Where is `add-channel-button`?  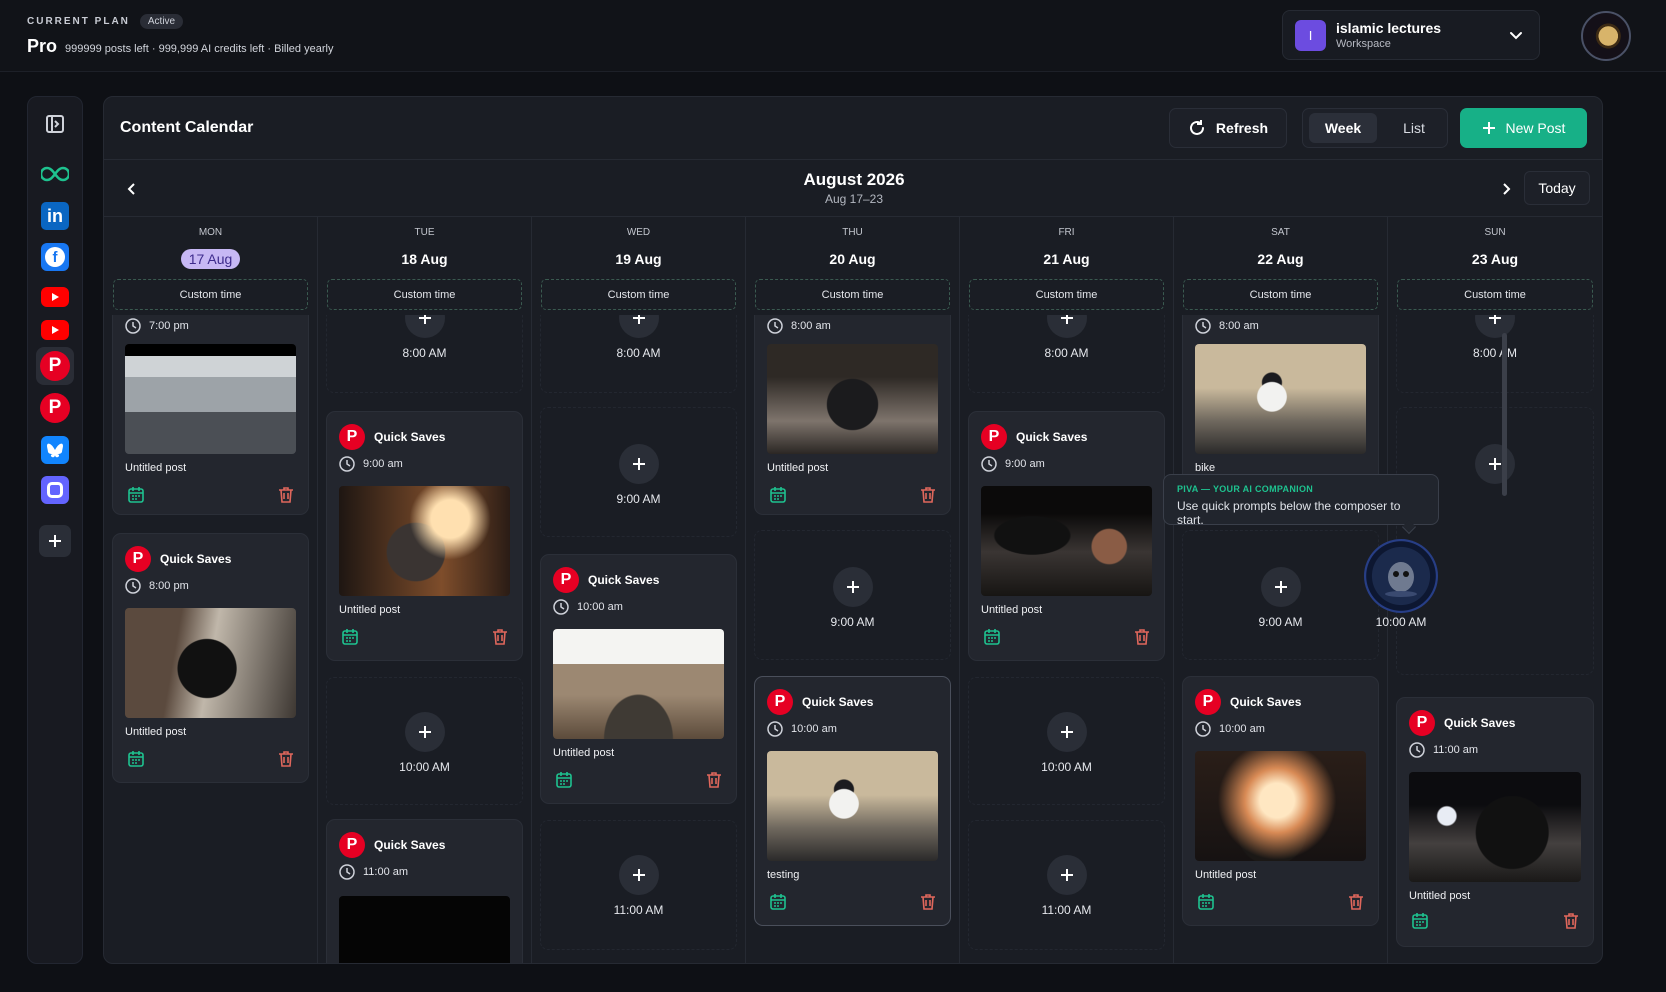
add-channel-button is located at coordinates (55, 541).